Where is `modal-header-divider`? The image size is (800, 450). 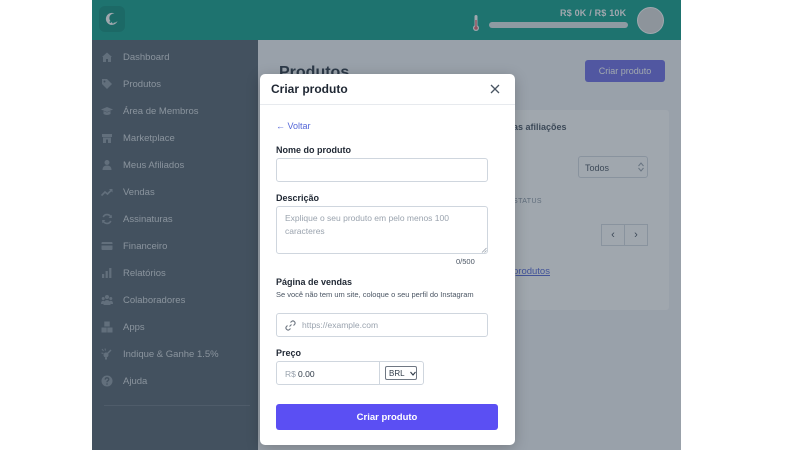 modal-header-divider is located at coordinates (387, 104).